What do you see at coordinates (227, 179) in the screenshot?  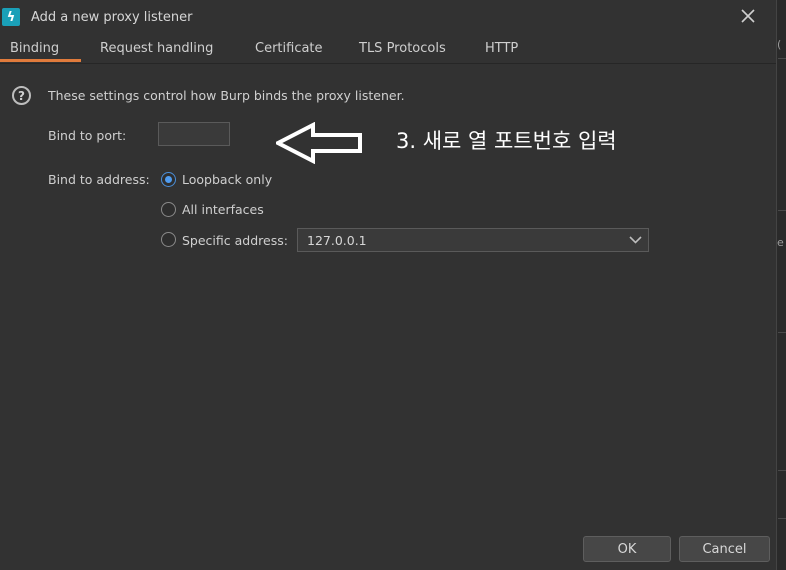 I see `loopback-only-label: Loopback only` at bounding box center [227, 179].